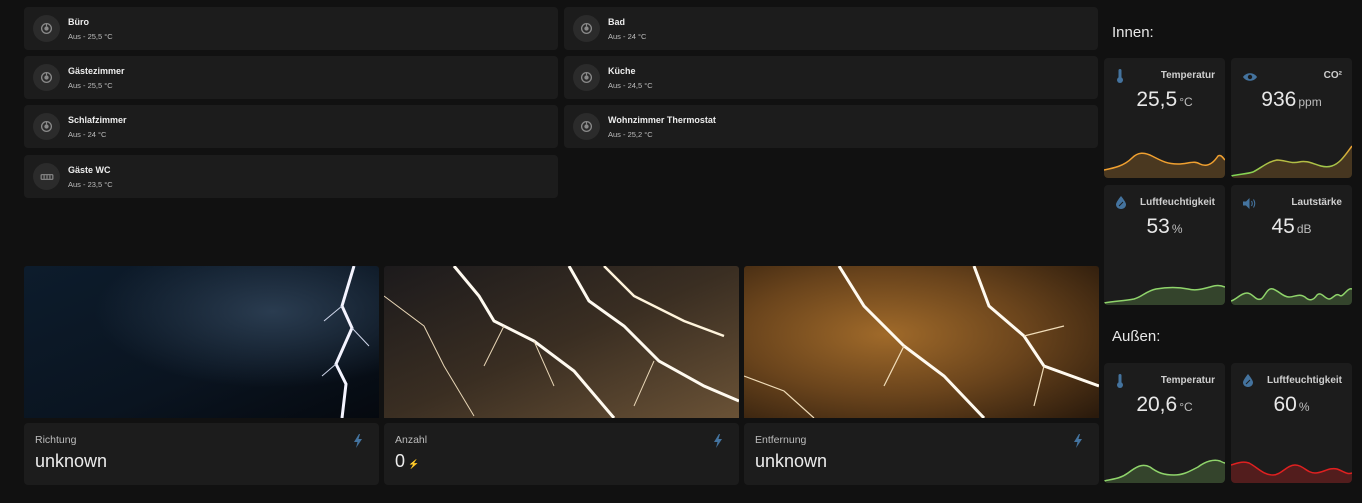 The height and width of the screenshot is (503, 1362). What do you see at coordinates (1164, 404) in the screenshot?
I see `sensor-value: 20,6 °C` at bounding box center [1164, 404].